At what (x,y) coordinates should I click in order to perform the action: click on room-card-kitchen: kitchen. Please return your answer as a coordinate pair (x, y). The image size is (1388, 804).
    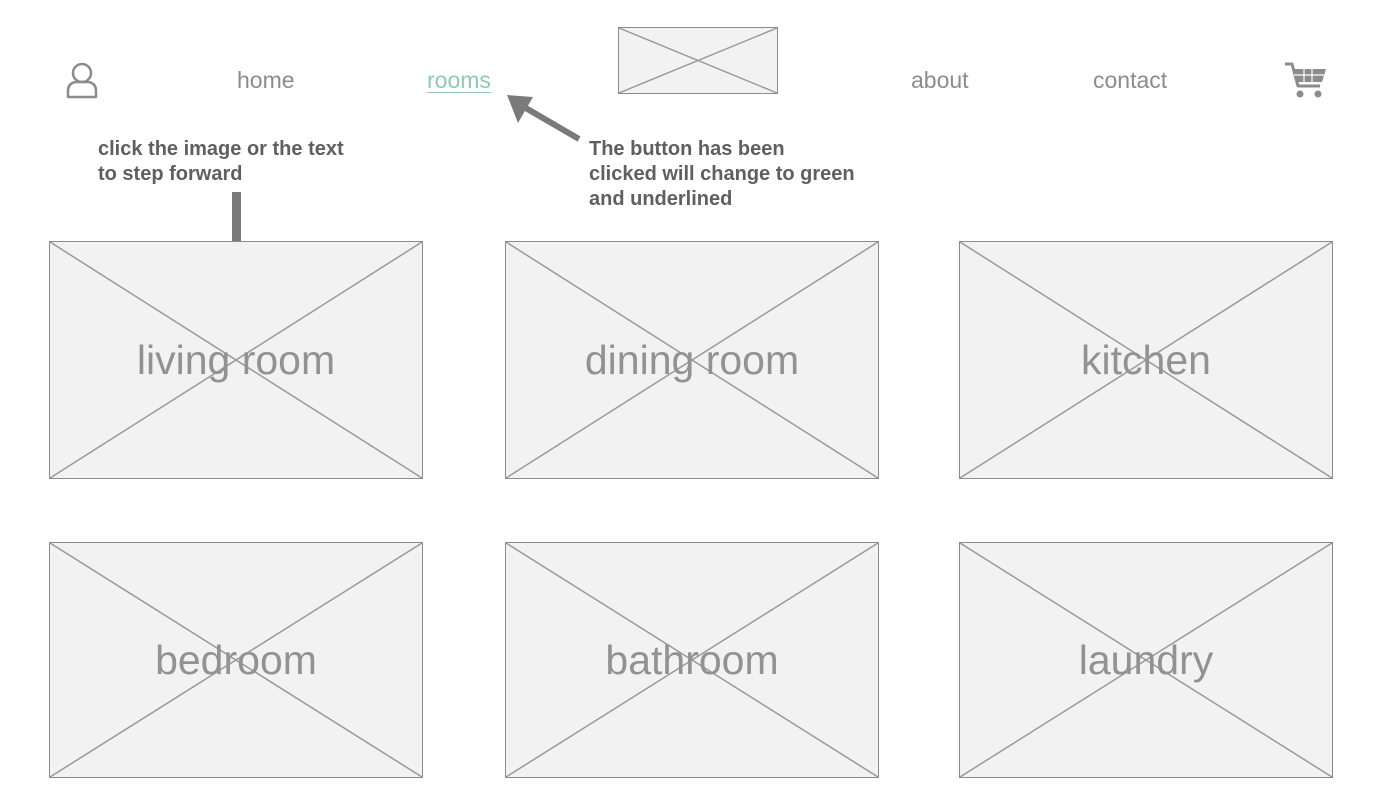
    Looking at the image, I should click on (1146, 360).